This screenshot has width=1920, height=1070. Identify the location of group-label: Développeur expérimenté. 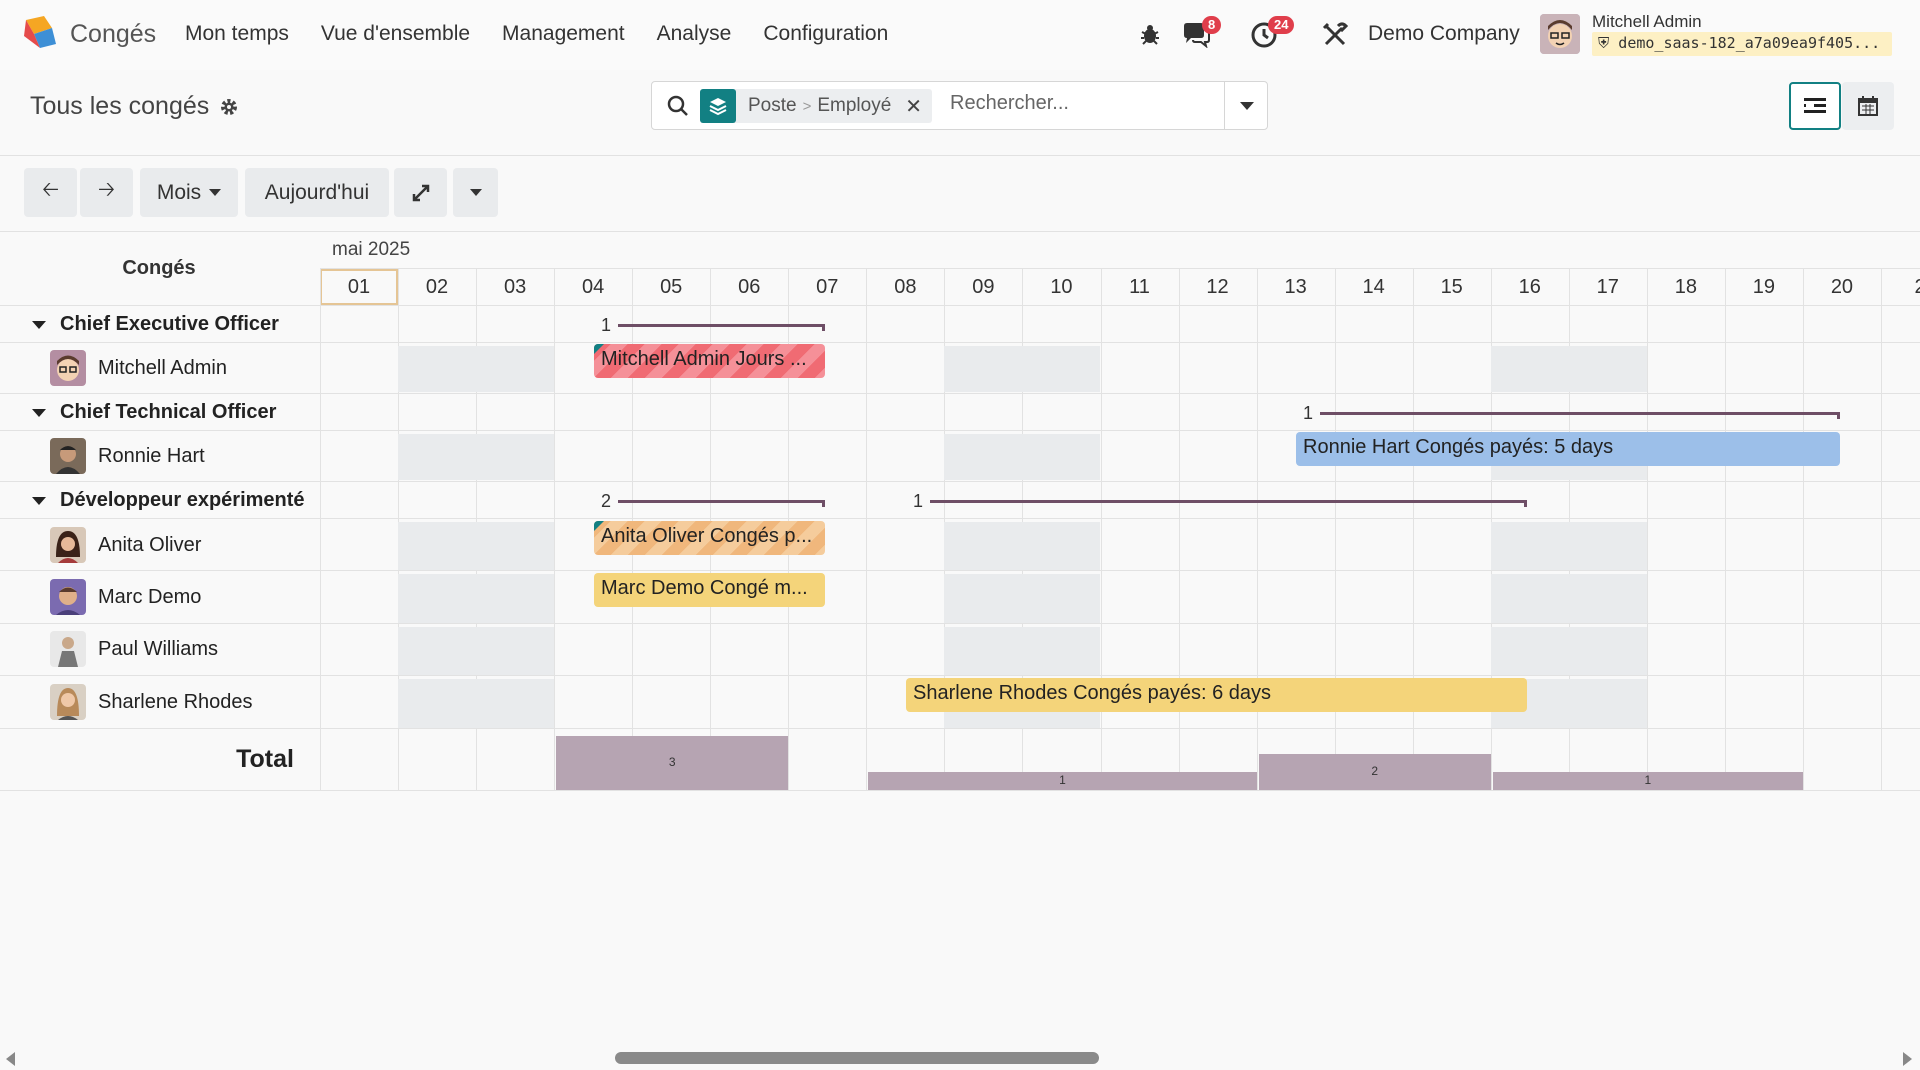
(168, 500).